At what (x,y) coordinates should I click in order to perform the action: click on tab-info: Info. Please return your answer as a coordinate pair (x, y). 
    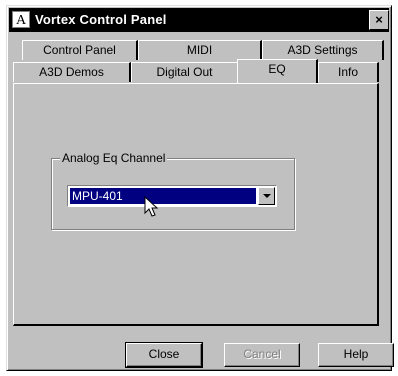
    Looking at the image, I should click on (348, 72).